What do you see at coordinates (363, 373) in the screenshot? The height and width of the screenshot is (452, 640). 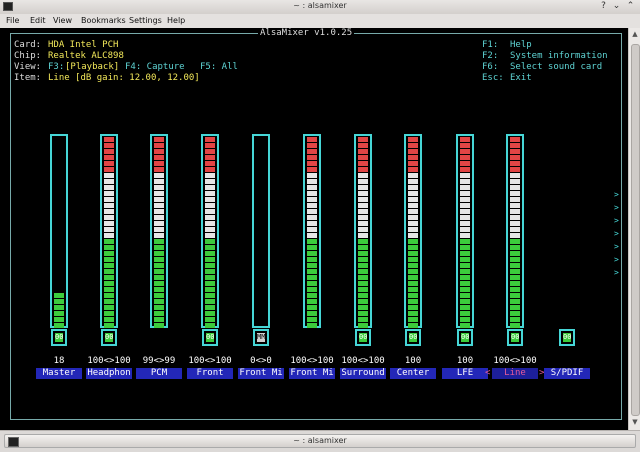 I see `channel-name: Surround` at bounding box center [363, 373].